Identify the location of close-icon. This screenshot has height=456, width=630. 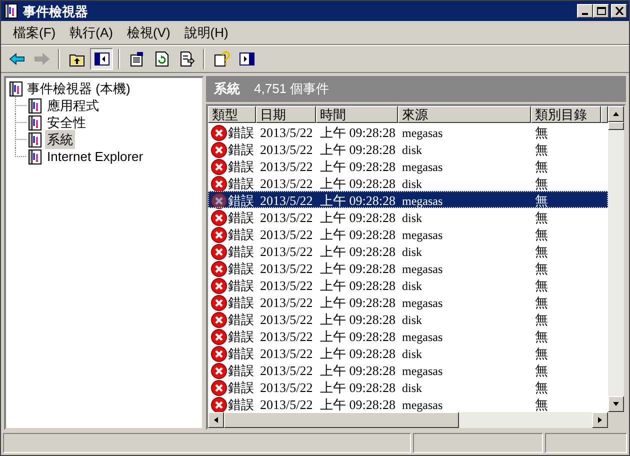
(619, 11).